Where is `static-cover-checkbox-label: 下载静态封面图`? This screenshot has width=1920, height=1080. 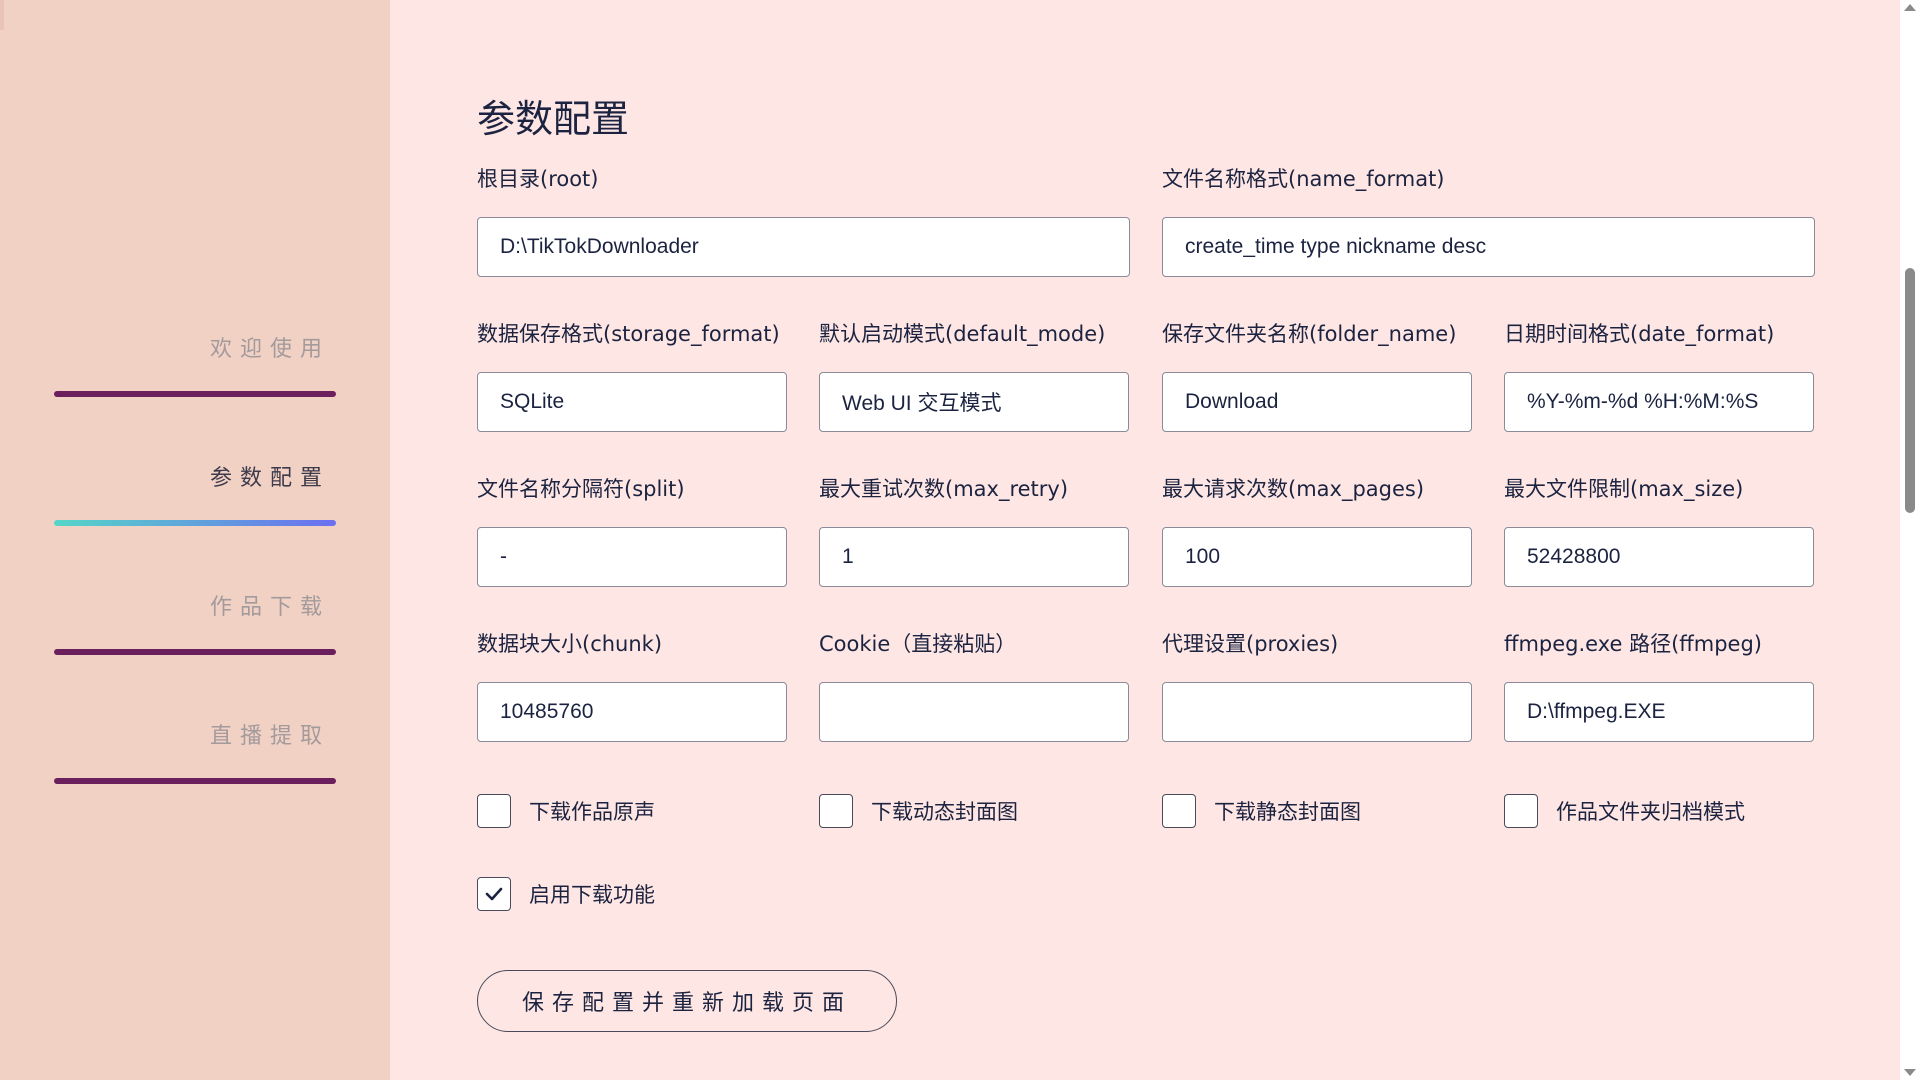 static-cover-checkbox-label: 下载静态封面图 is located at coordinates (1287, 812).